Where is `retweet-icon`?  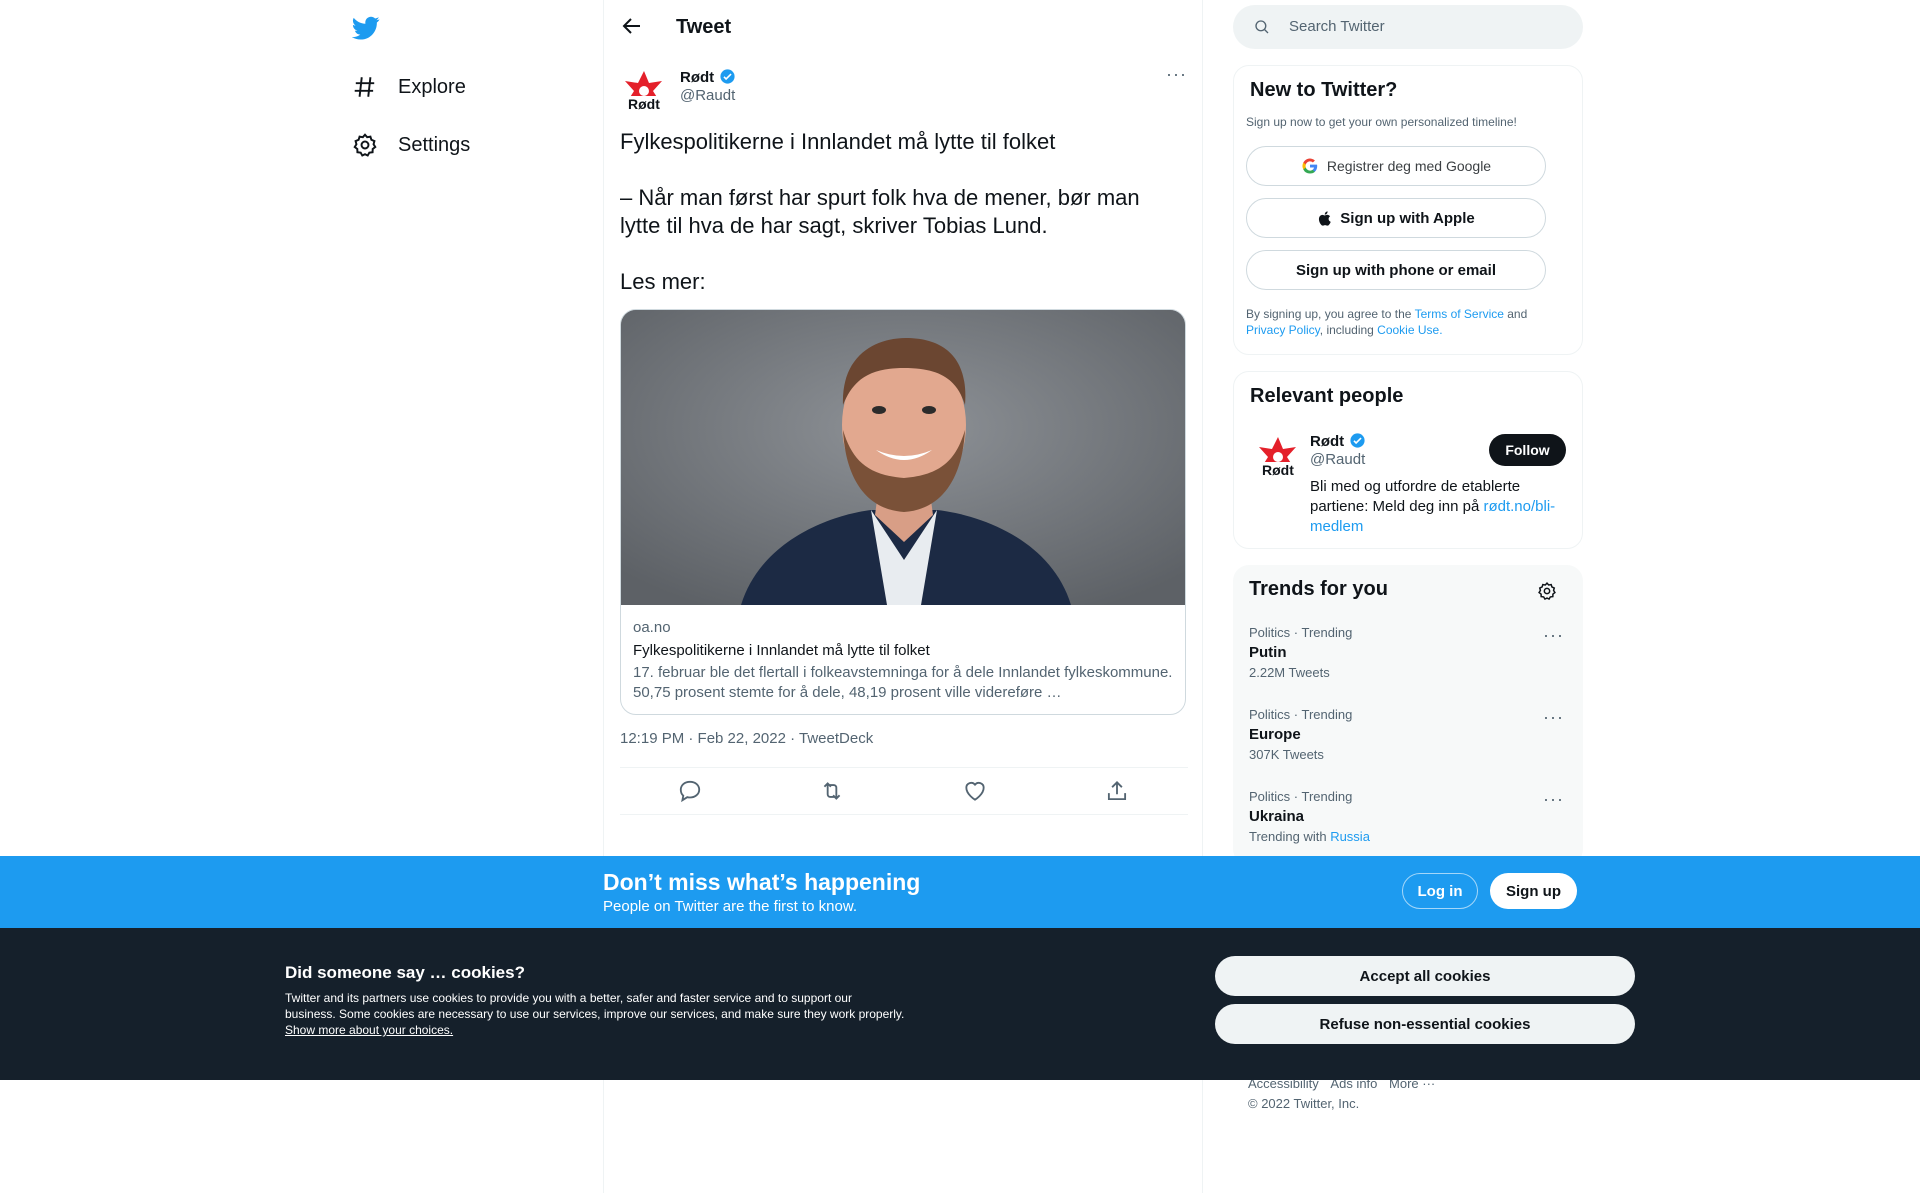 retweet-icon is located at coordinates (832, 791).